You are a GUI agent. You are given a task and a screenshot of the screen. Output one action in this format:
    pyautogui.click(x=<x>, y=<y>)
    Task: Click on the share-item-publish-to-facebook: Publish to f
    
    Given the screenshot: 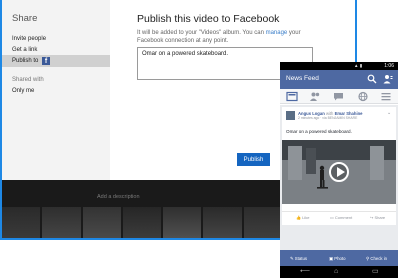 What is the action you would take?
    pyautogui.click(x=56, y=61)
    